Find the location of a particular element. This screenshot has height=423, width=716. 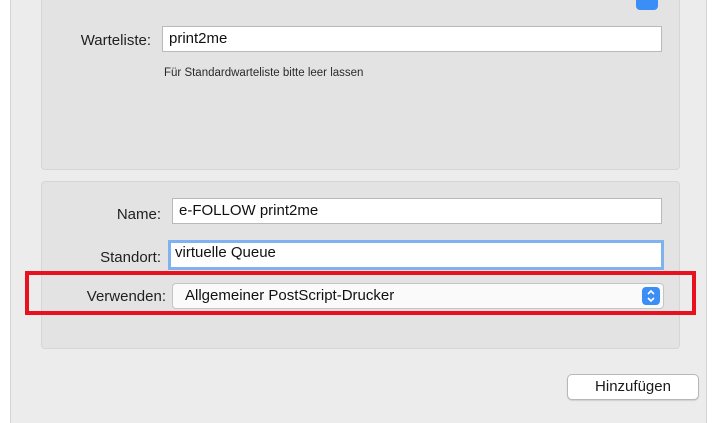

location-input: virtuelle Queue is located at coordinates (416, 255).